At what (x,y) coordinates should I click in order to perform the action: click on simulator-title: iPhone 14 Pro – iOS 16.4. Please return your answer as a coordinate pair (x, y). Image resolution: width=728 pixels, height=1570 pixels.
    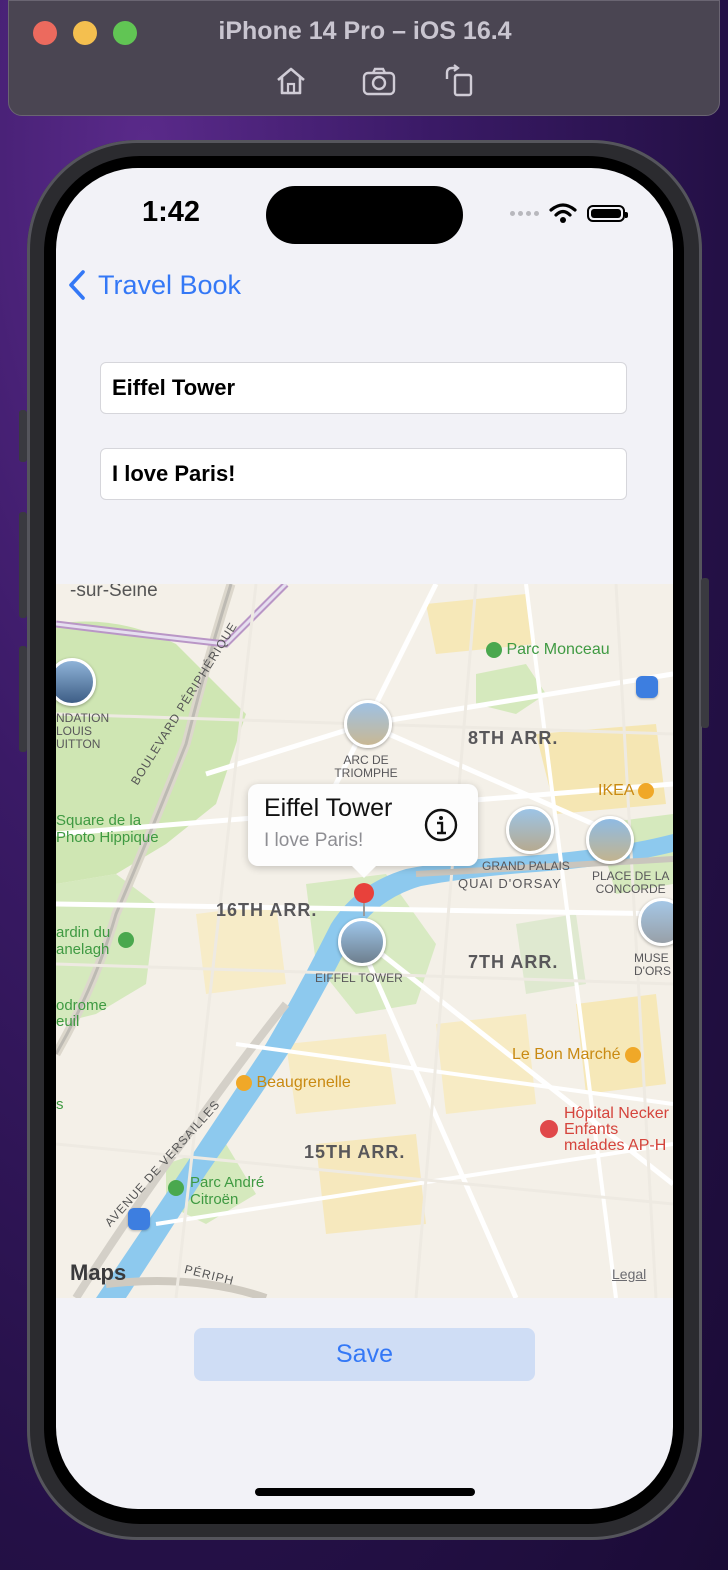
    Looking at the image, I should click on (365, 31).